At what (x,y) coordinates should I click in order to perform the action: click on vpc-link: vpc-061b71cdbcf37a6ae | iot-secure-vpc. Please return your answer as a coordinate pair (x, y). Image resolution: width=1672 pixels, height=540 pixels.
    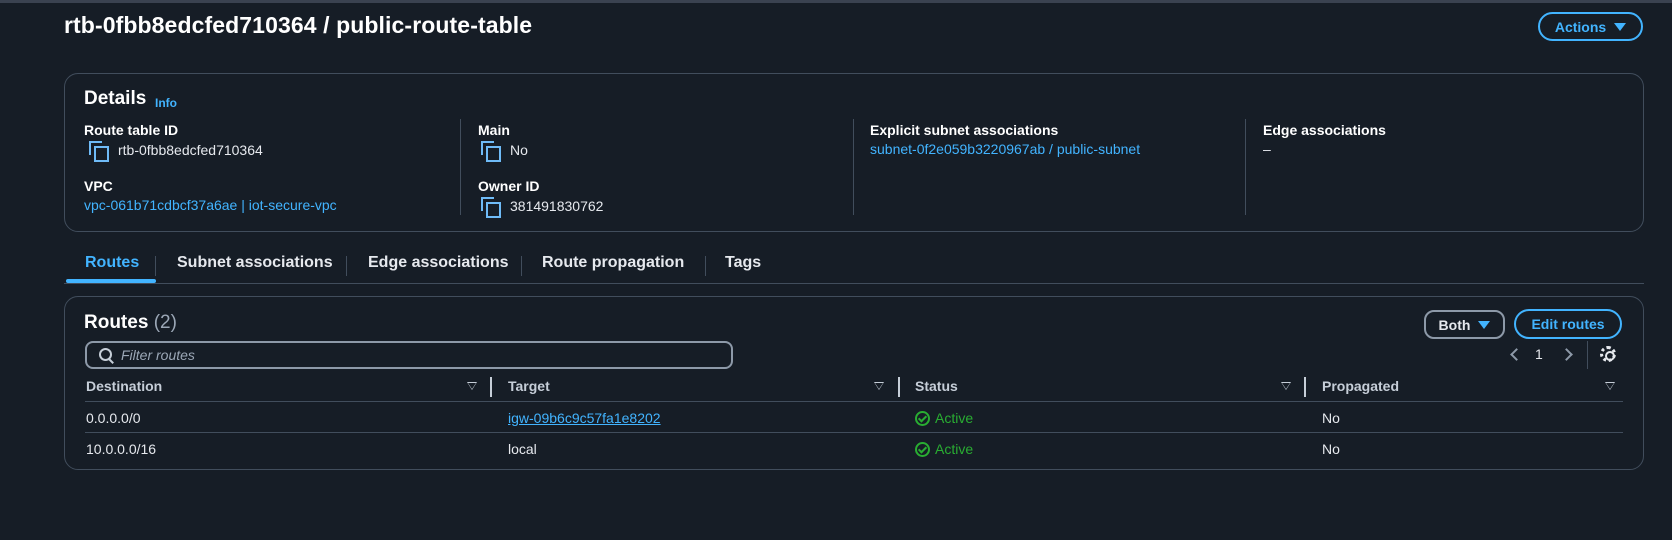
    Looking at the image, I should click on (210, 205).